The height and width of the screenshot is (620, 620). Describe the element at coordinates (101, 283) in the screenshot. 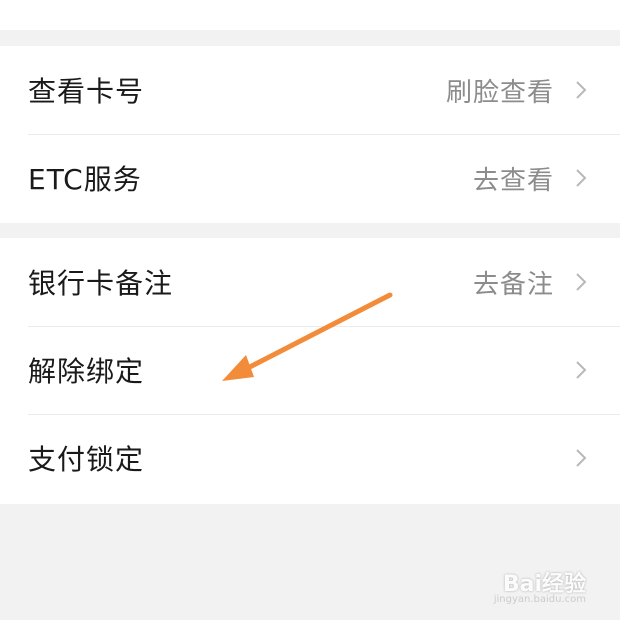

I see `row-label: 银行卡备注` at that location.